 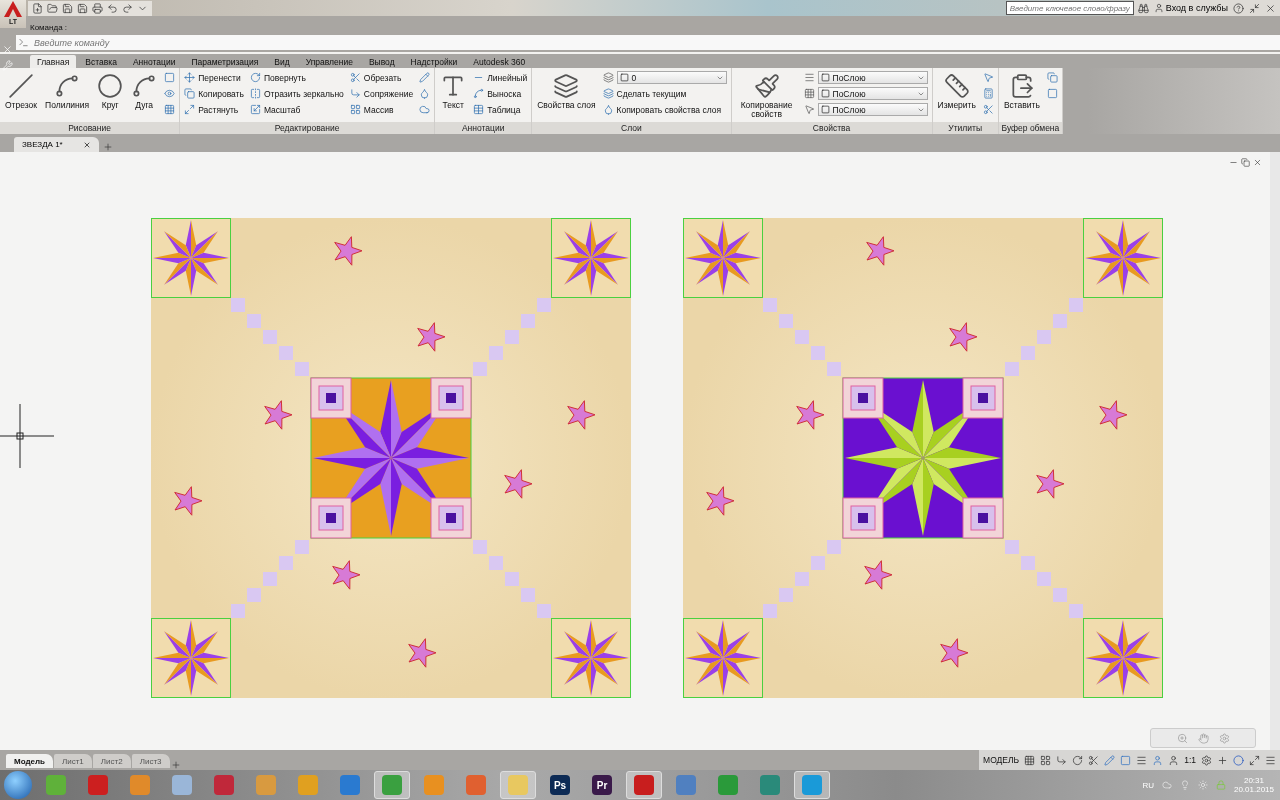 What do you see at coordinates (150, 761) in the screenshot?
I see `layout-tab: Лист3` at bounding box center [150, 761].